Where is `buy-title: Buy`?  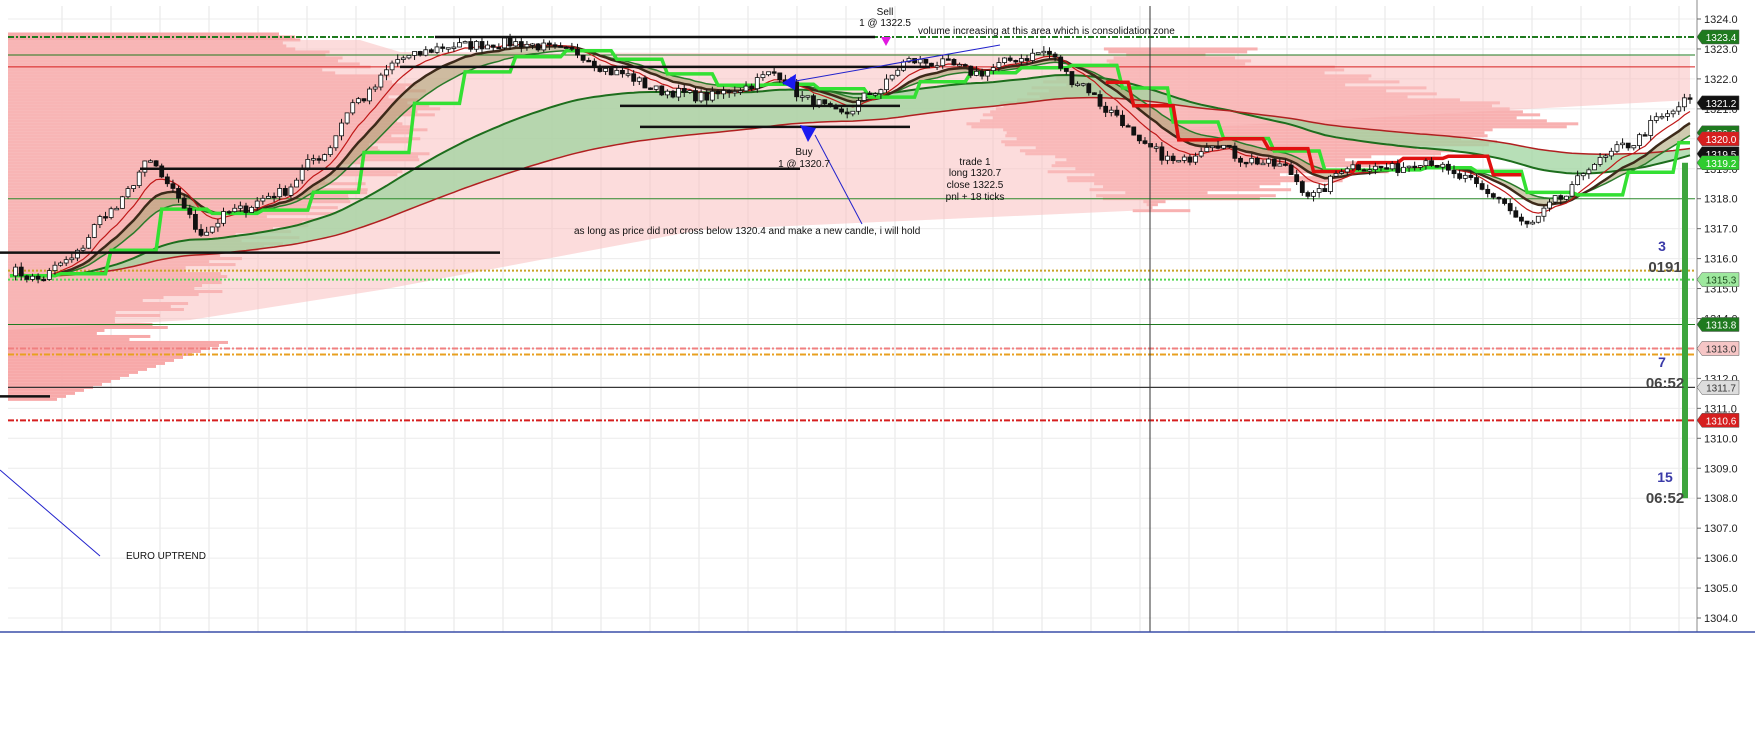
buy-title: Buy is located at coordinates (803, 152).